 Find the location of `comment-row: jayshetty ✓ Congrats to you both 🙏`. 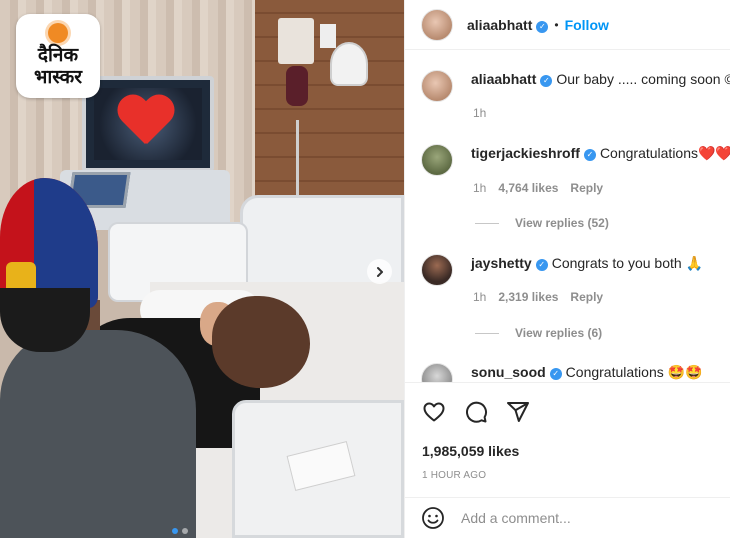

comment-row: jayshetty ✓ Congrats to you both 🙏 is located at coordinates (575, 270).